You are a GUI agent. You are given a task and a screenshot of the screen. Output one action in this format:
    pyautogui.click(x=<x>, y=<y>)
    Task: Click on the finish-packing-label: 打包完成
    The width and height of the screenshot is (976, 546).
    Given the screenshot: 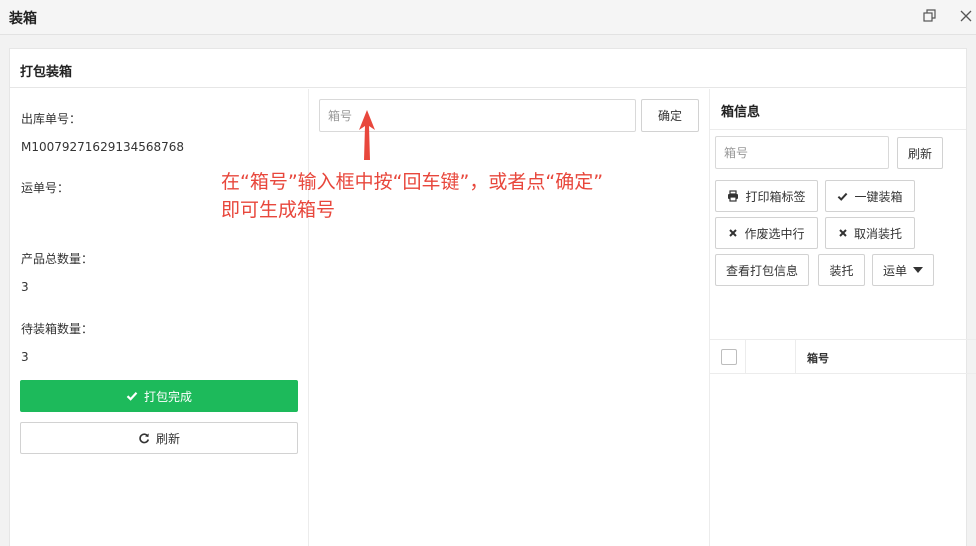 What is the action you would take?
    pyautogui.click(x=167, y=396)
    